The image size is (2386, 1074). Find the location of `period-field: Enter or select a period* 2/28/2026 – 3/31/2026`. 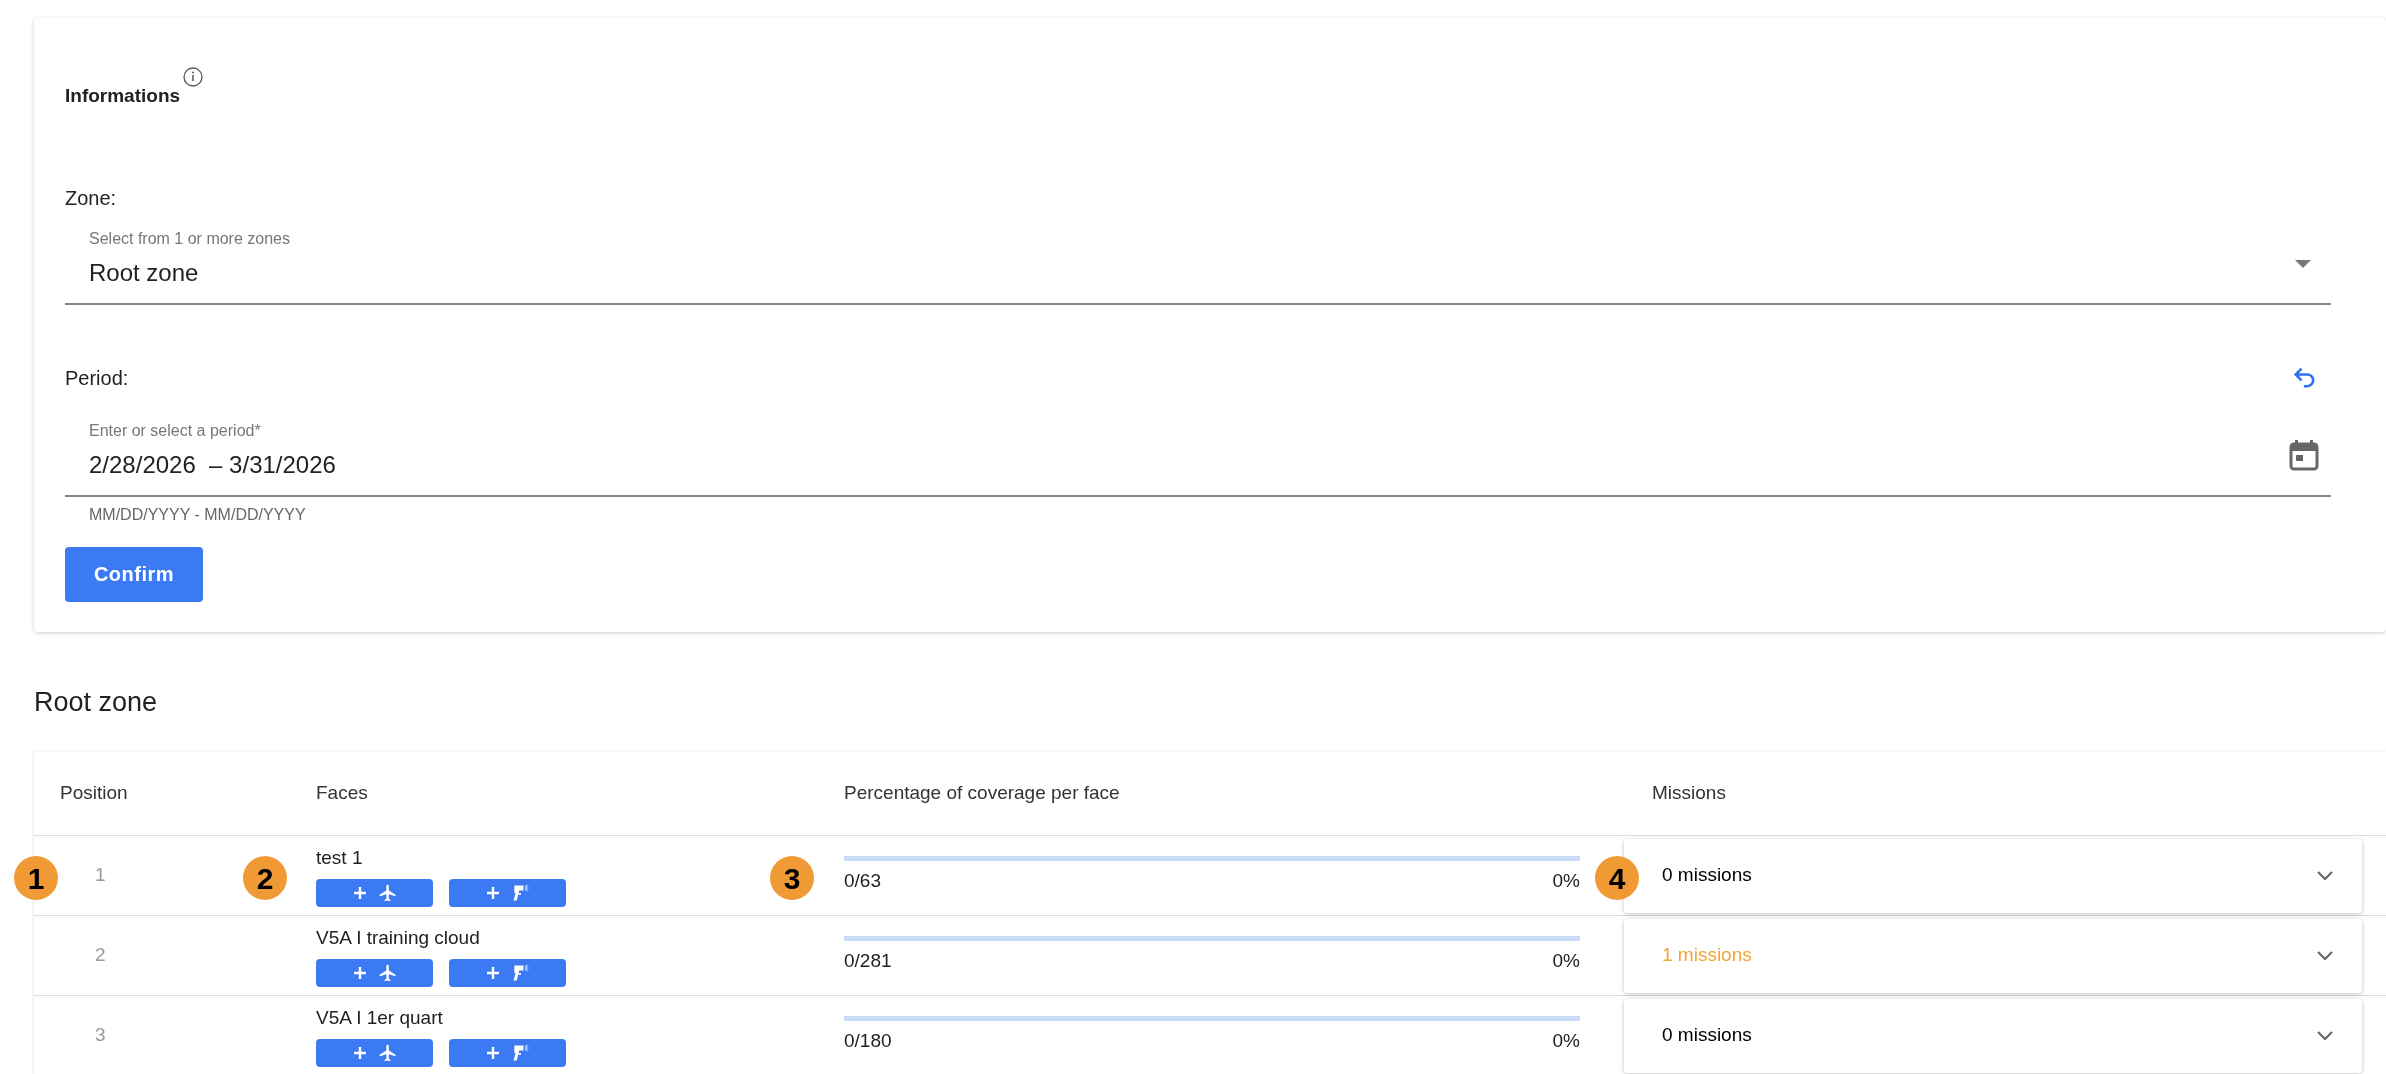

period-field: Enter or select a period* 2/28/2026 – 3/31/2026 is located at coordinates (1198, 457).